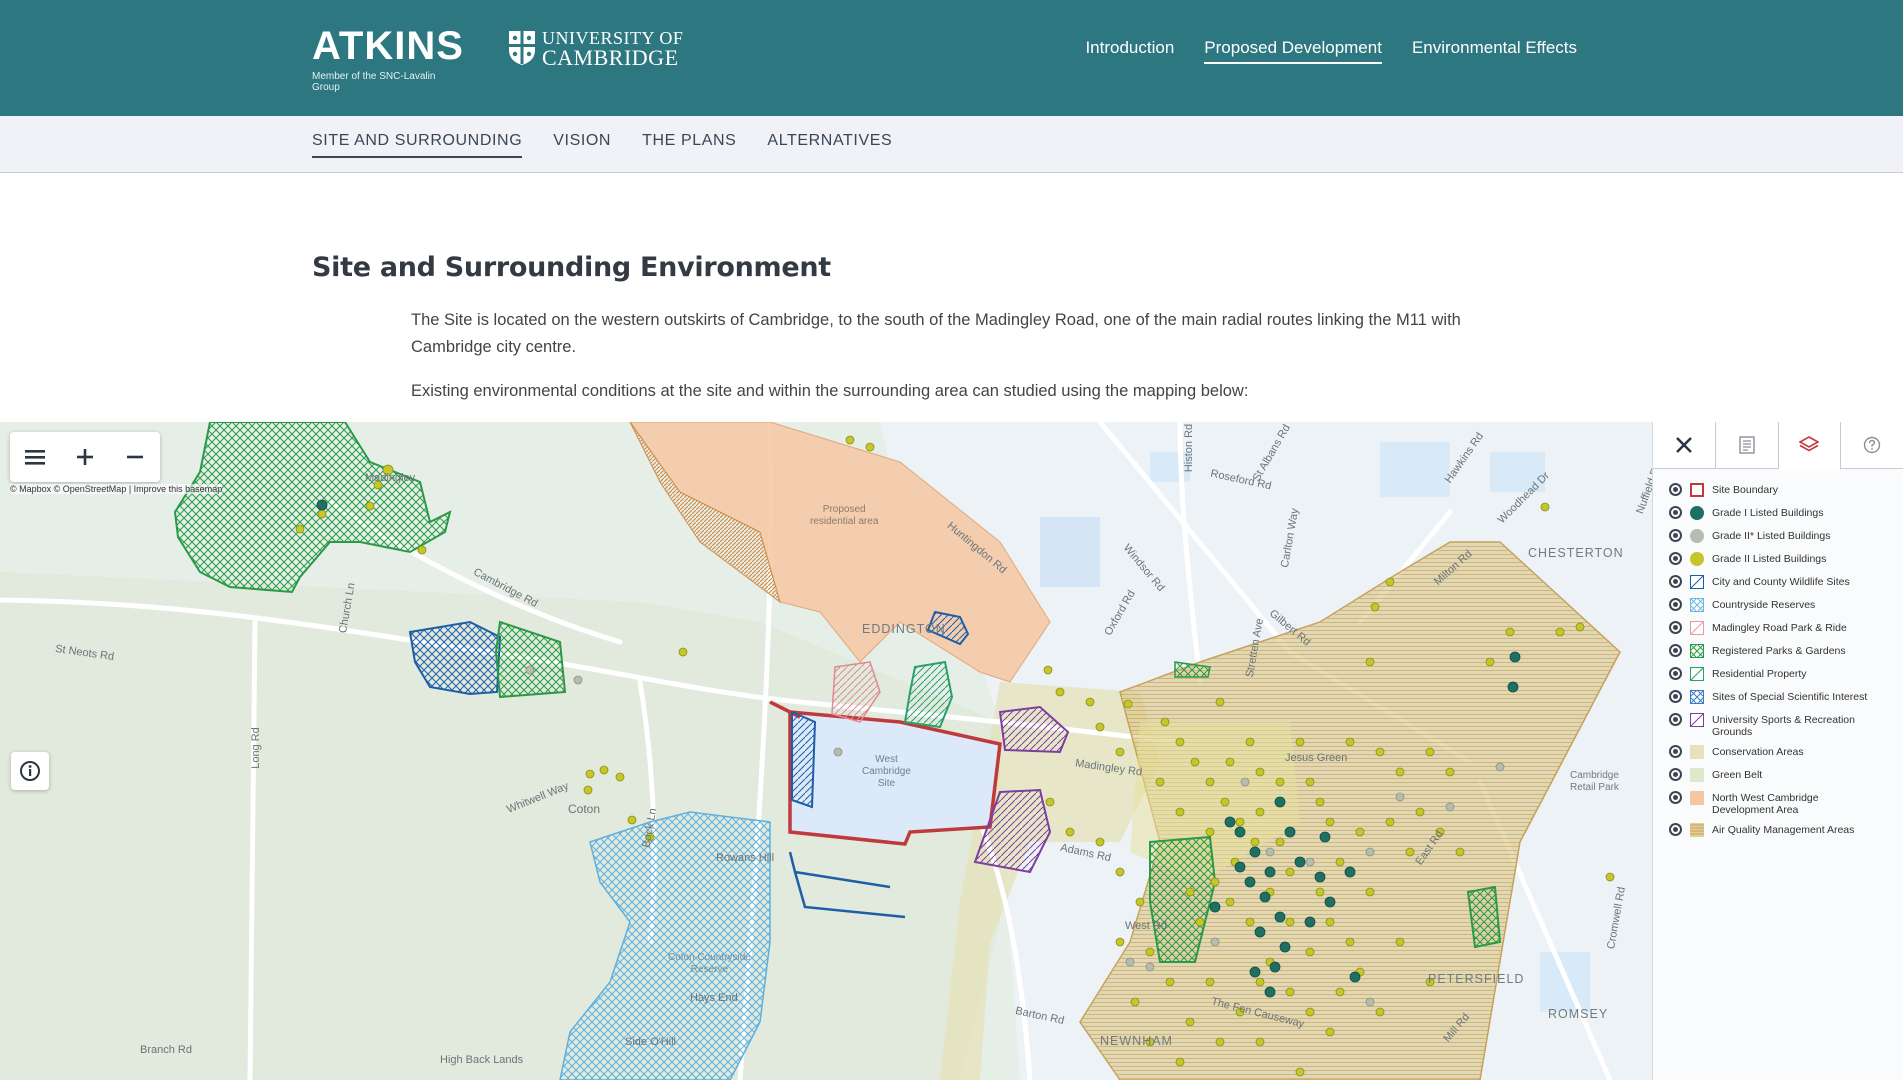 This screenshot has height=1080, width=1903. I want to click on legend-label: Air Quality Management Areas, so click(1783, 830).